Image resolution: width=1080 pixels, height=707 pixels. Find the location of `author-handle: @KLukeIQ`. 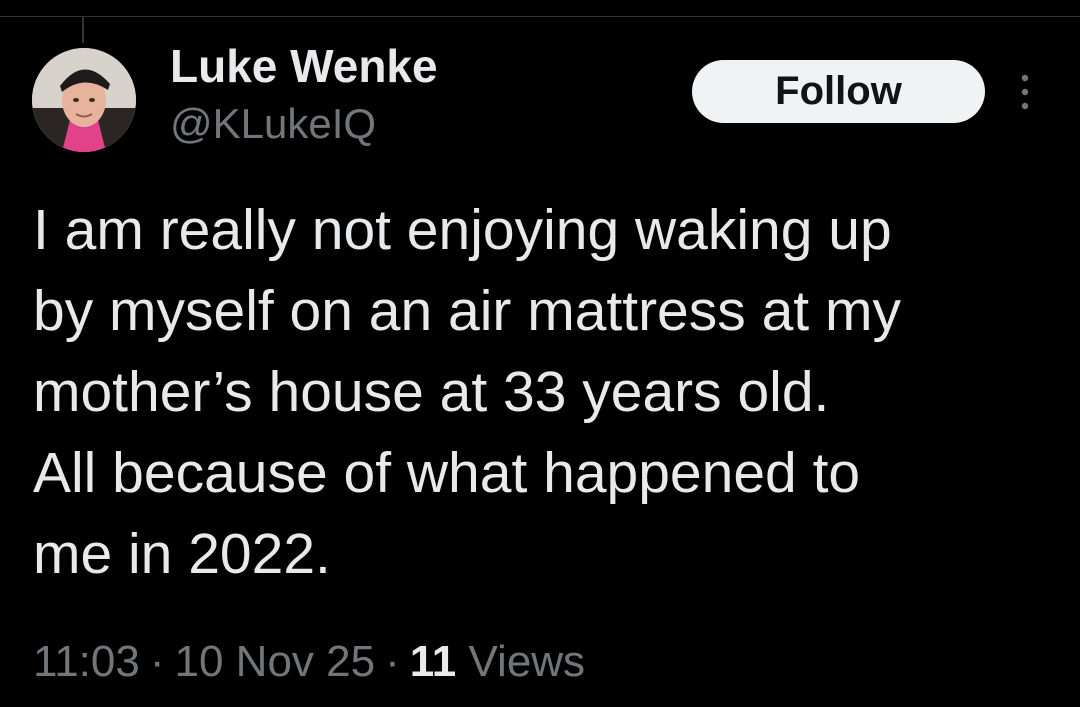

author-handle: @KLukeIQ is located at coordinates (273, 124).